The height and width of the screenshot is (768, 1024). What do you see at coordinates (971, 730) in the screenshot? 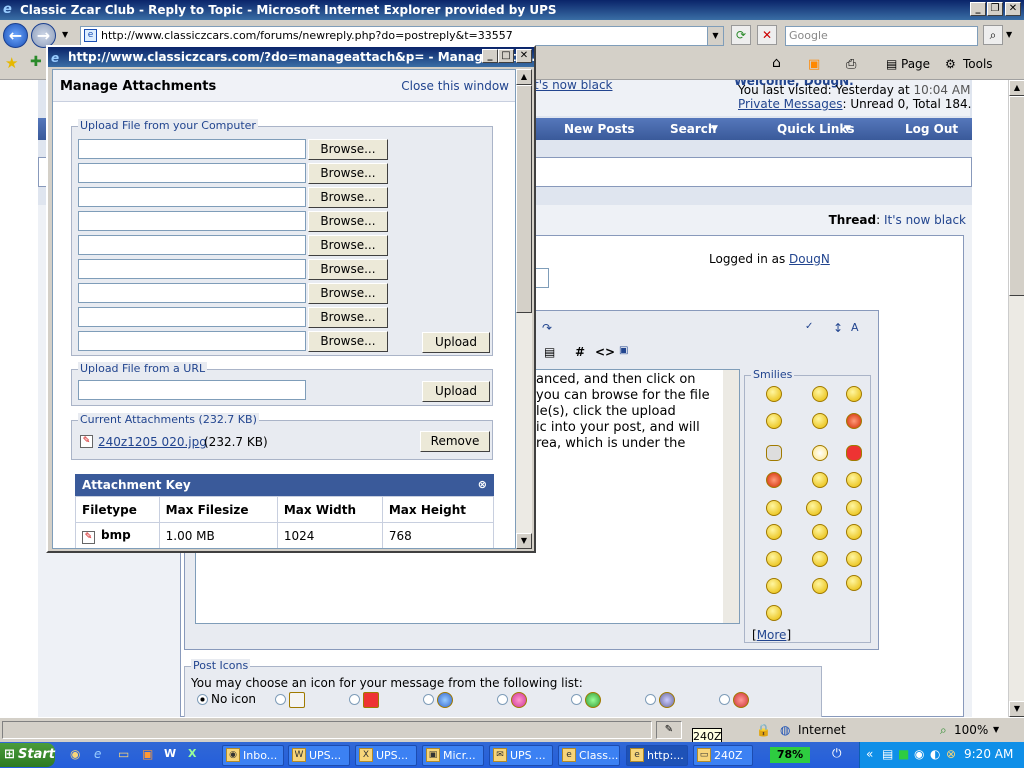
I see `zoom-level: 100%` at bounding box center [971, 730].